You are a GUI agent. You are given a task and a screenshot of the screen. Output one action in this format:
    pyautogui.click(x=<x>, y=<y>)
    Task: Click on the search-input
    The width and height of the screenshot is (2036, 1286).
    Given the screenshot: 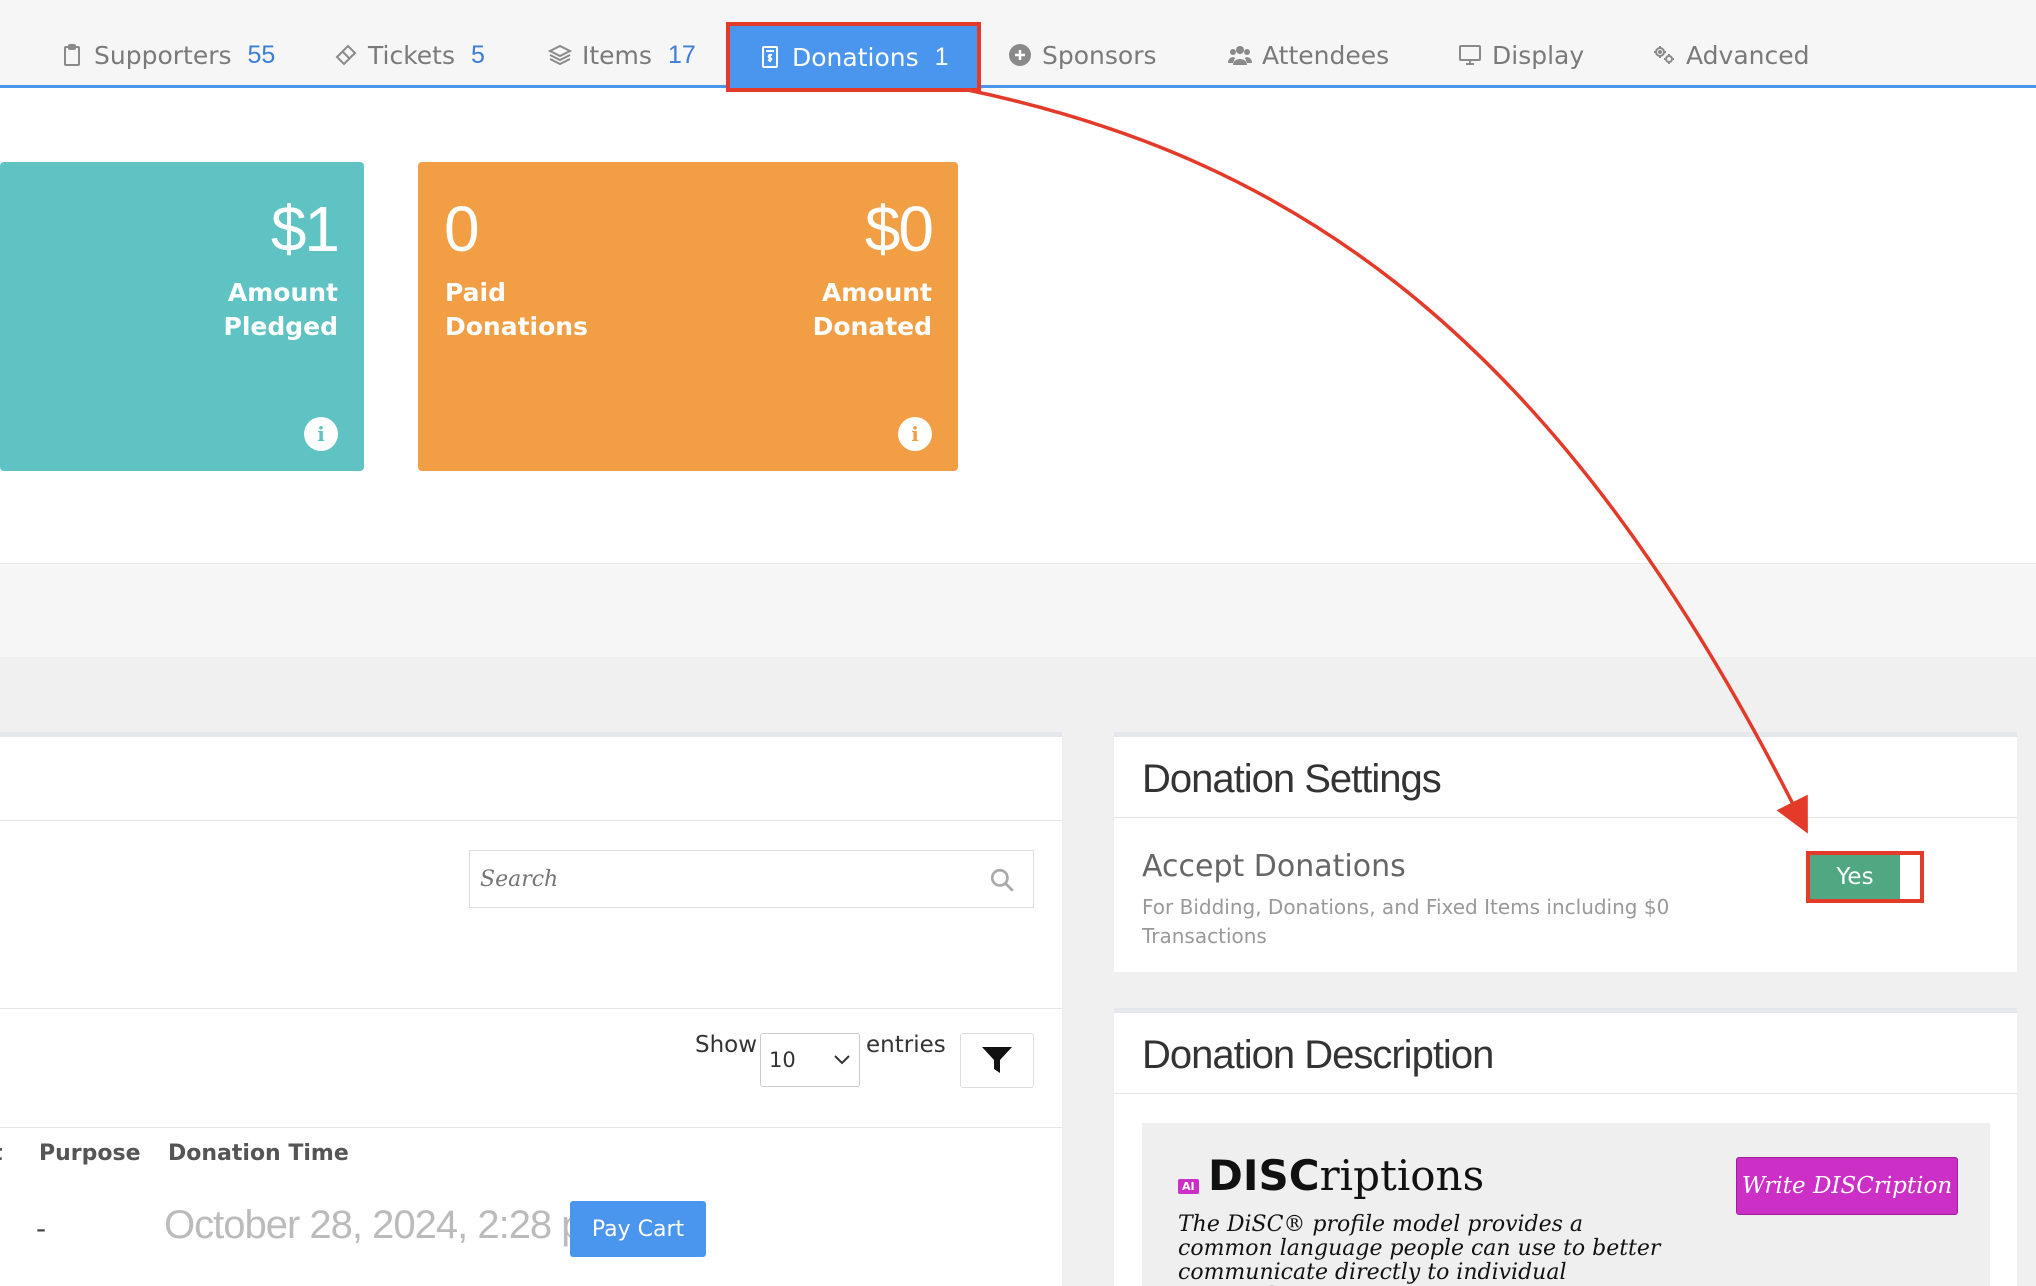 What is the action you would take?
    pyautogui.click(x=751, y=879)
    